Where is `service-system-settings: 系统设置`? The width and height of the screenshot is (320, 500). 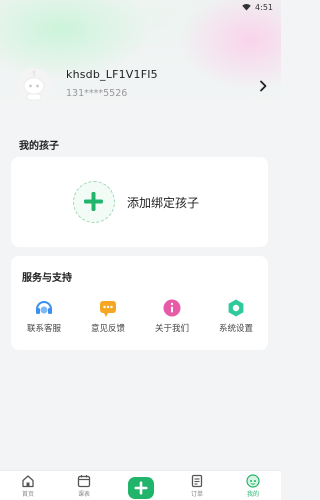
service-system-settings: 系统设置 is located at coordinates (236, 316).